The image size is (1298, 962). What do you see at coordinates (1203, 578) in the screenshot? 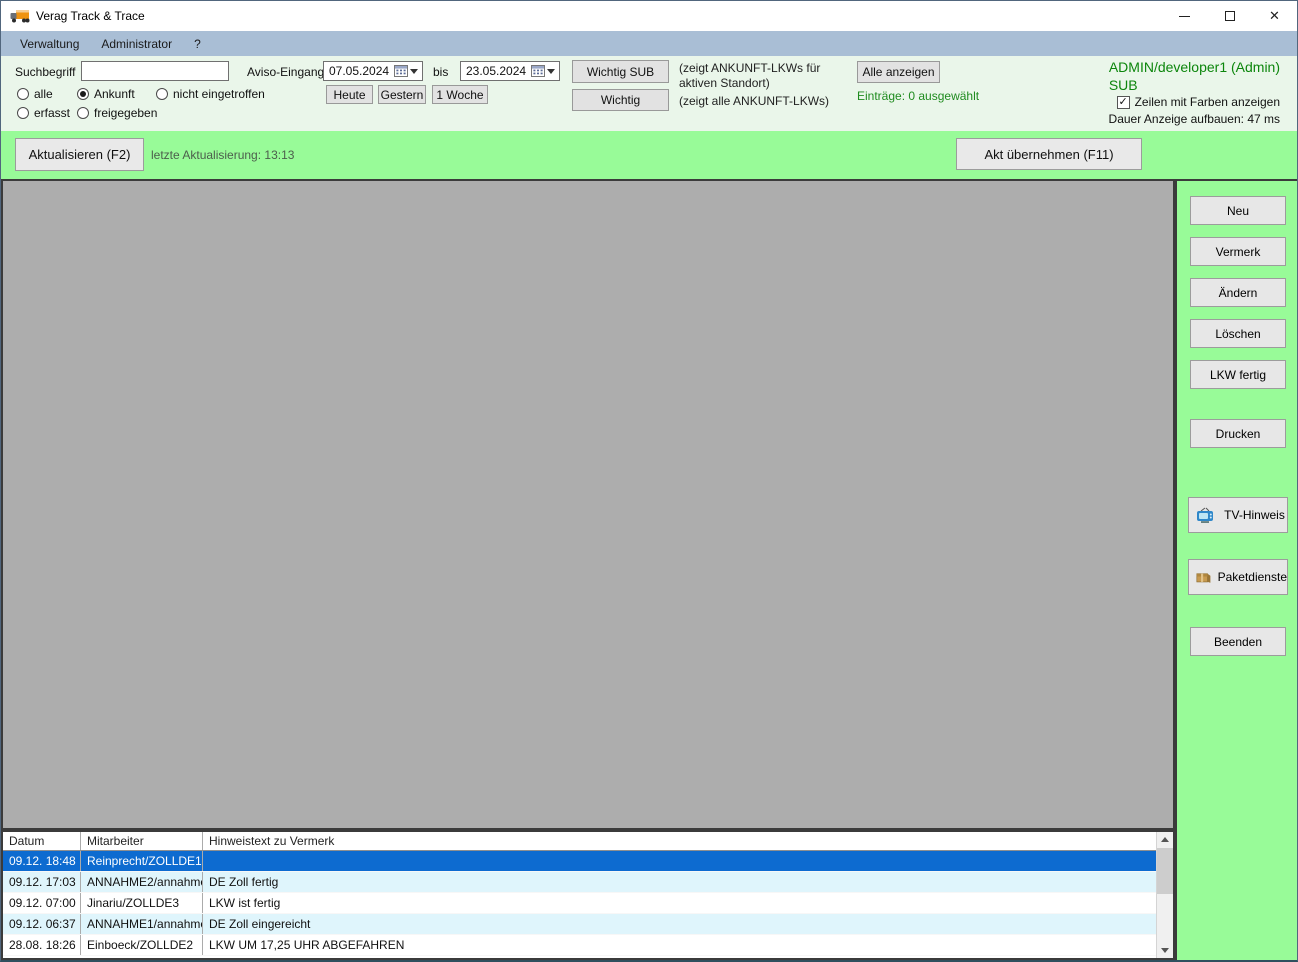
I see `package-icon` at bounding box center [1203, 578].